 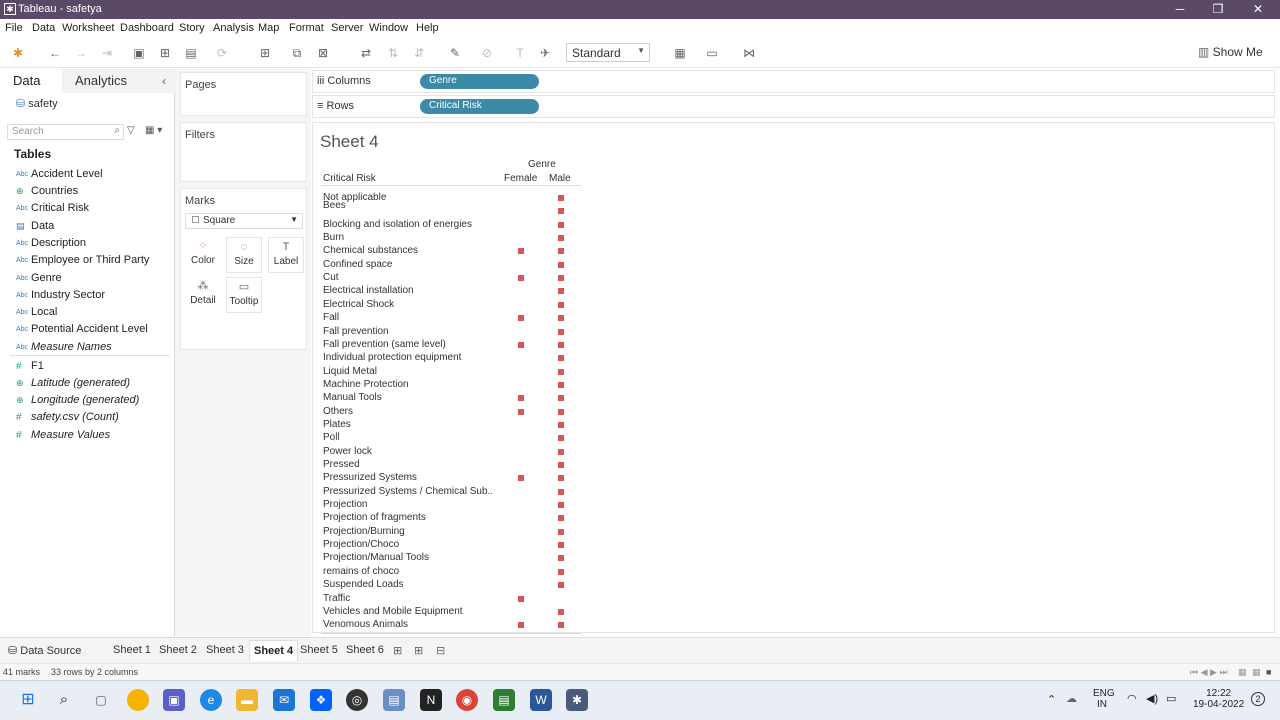 What do you see at coordinates (364, 531) in the screenshot?
I see `row-label: Projection/Burning` at bounding box center [364, 531].